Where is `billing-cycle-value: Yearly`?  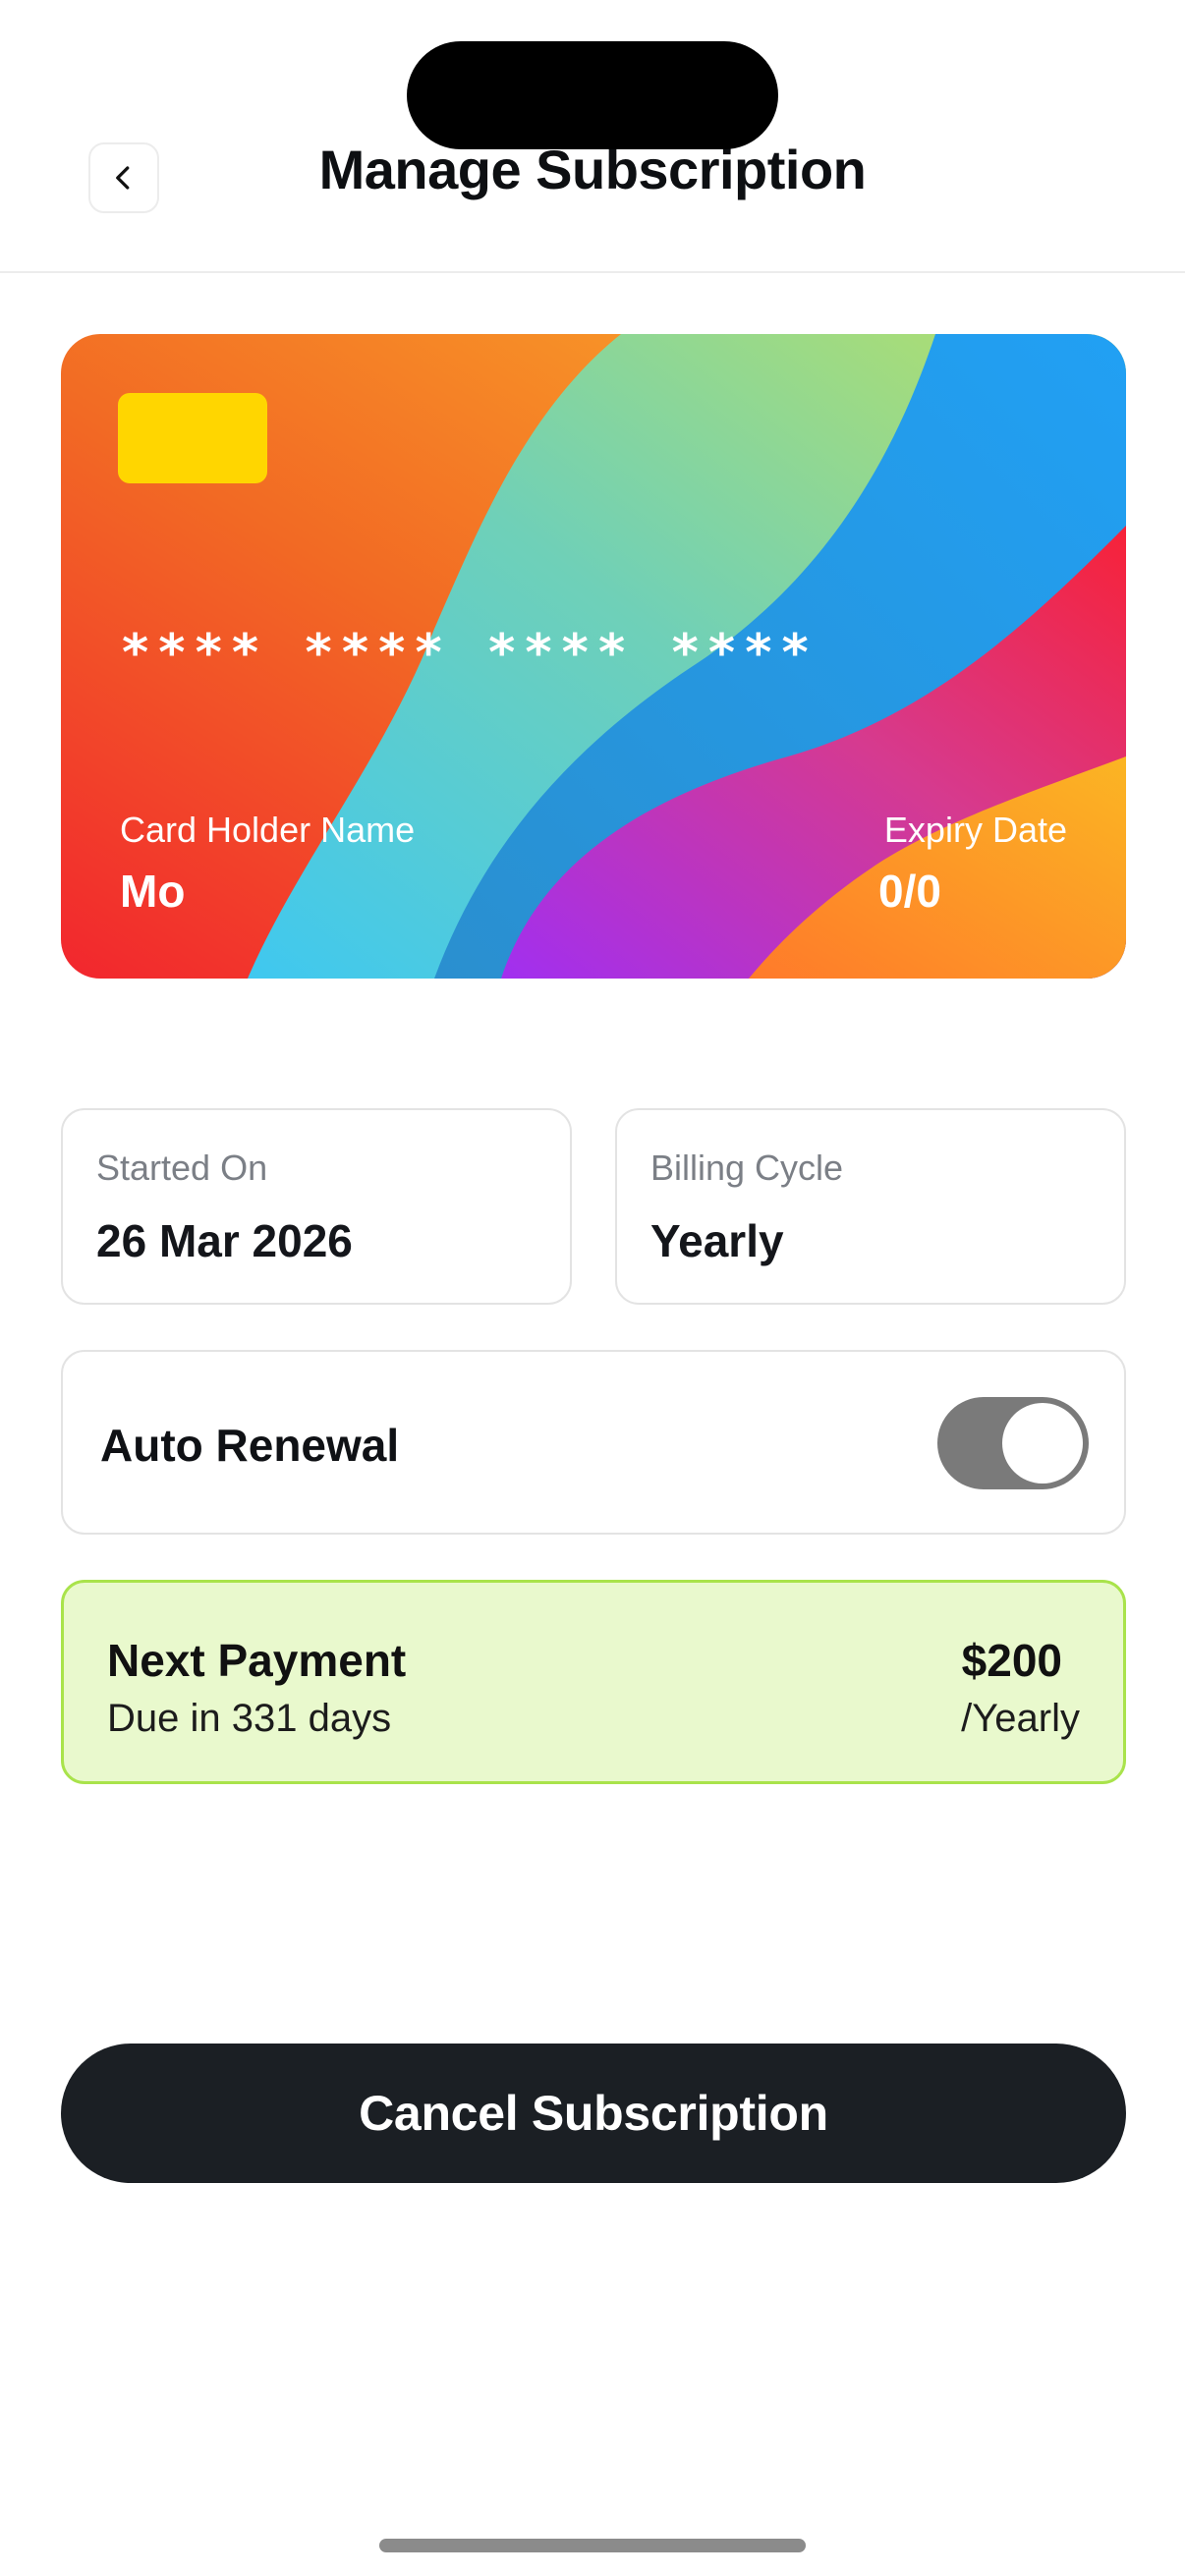
billing-cycle-value: Yearly is located at coordinates (717, 1240).